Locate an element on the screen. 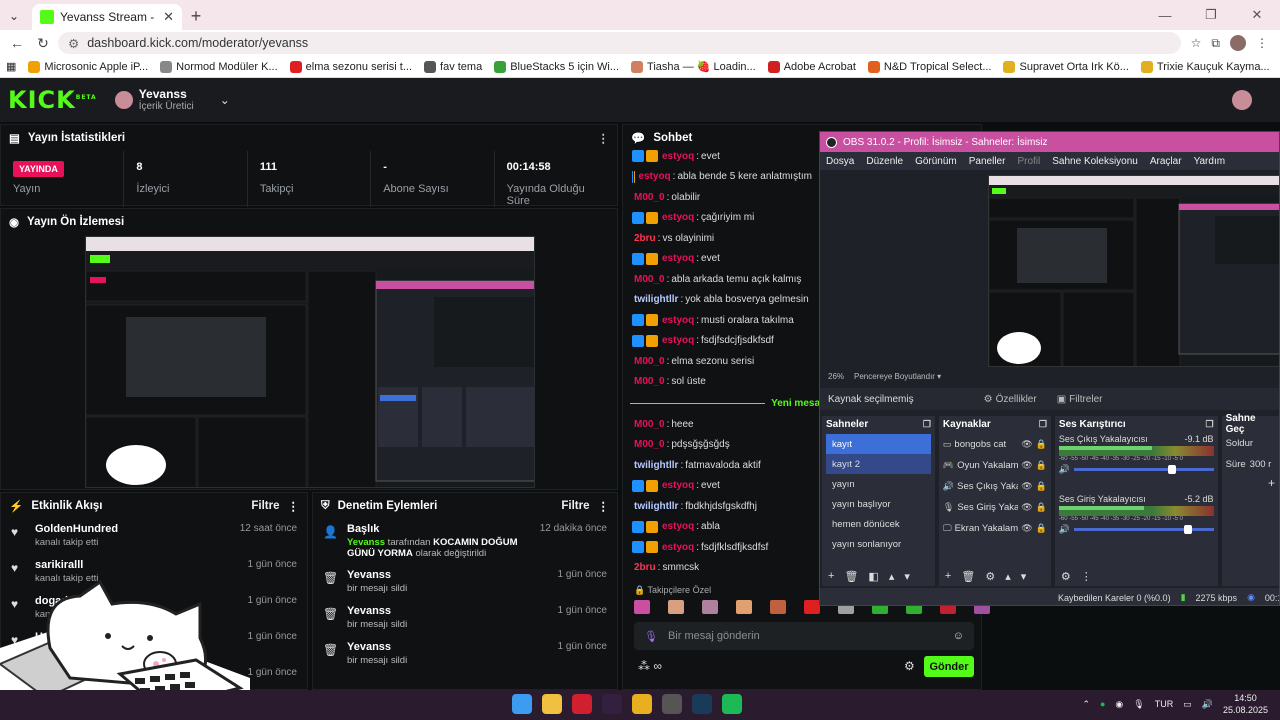 The width and height of the screenshot is (1280, 720). scene-item: yayın is located at coordinates (878, 484).